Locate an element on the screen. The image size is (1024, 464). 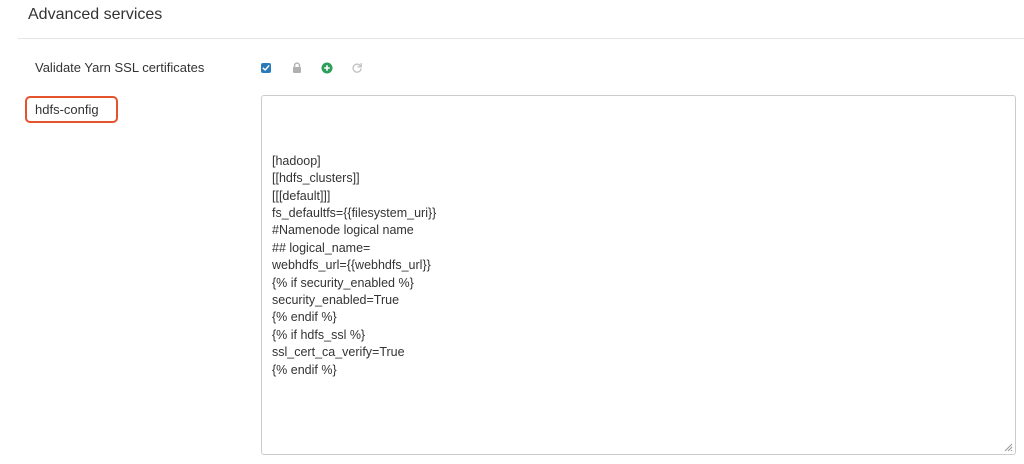
hdfs-config-line: ## logical_name= is located at coordinates (321, 247).